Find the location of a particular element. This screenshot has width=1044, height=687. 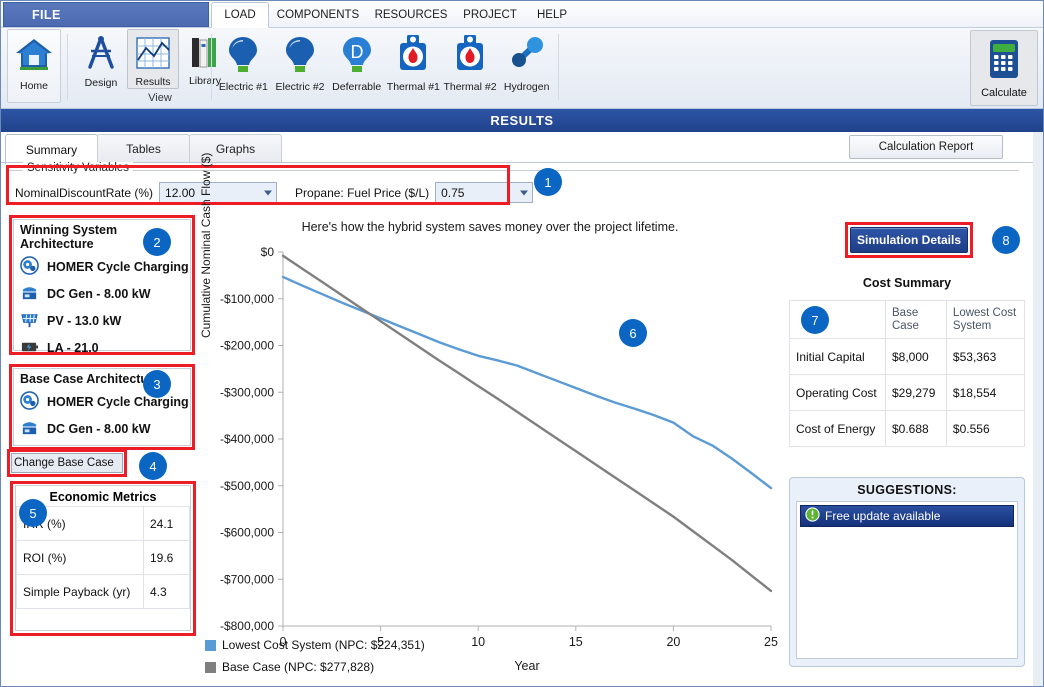

calculate-button: Calculate is located at coordinates (1004, 68).